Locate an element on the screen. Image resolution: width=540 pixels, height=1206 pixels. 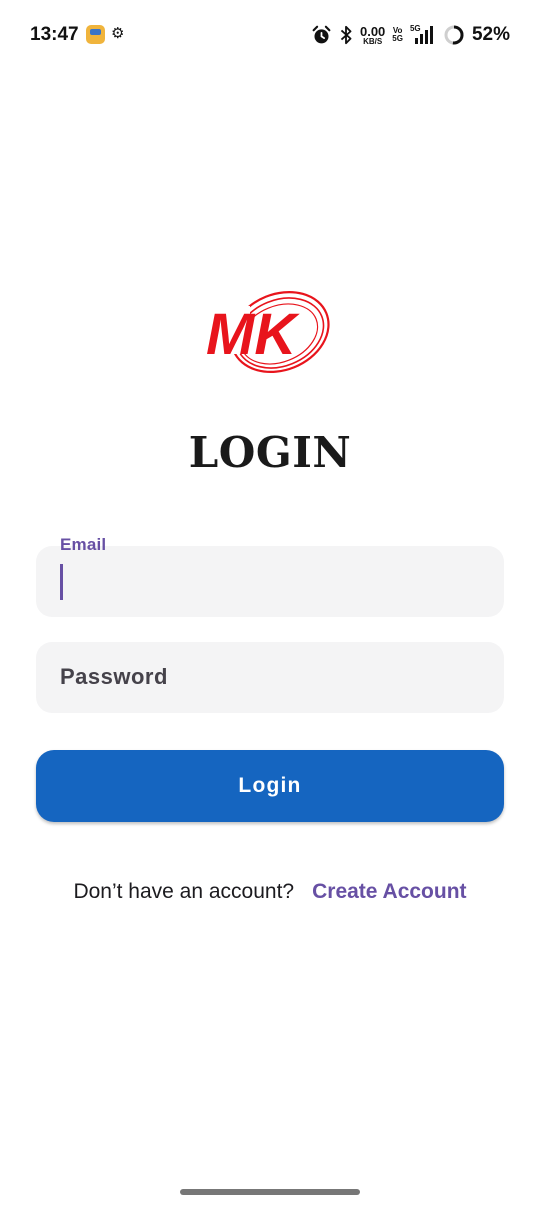
battery-percent: 52% is located at coordinates (490, 34).